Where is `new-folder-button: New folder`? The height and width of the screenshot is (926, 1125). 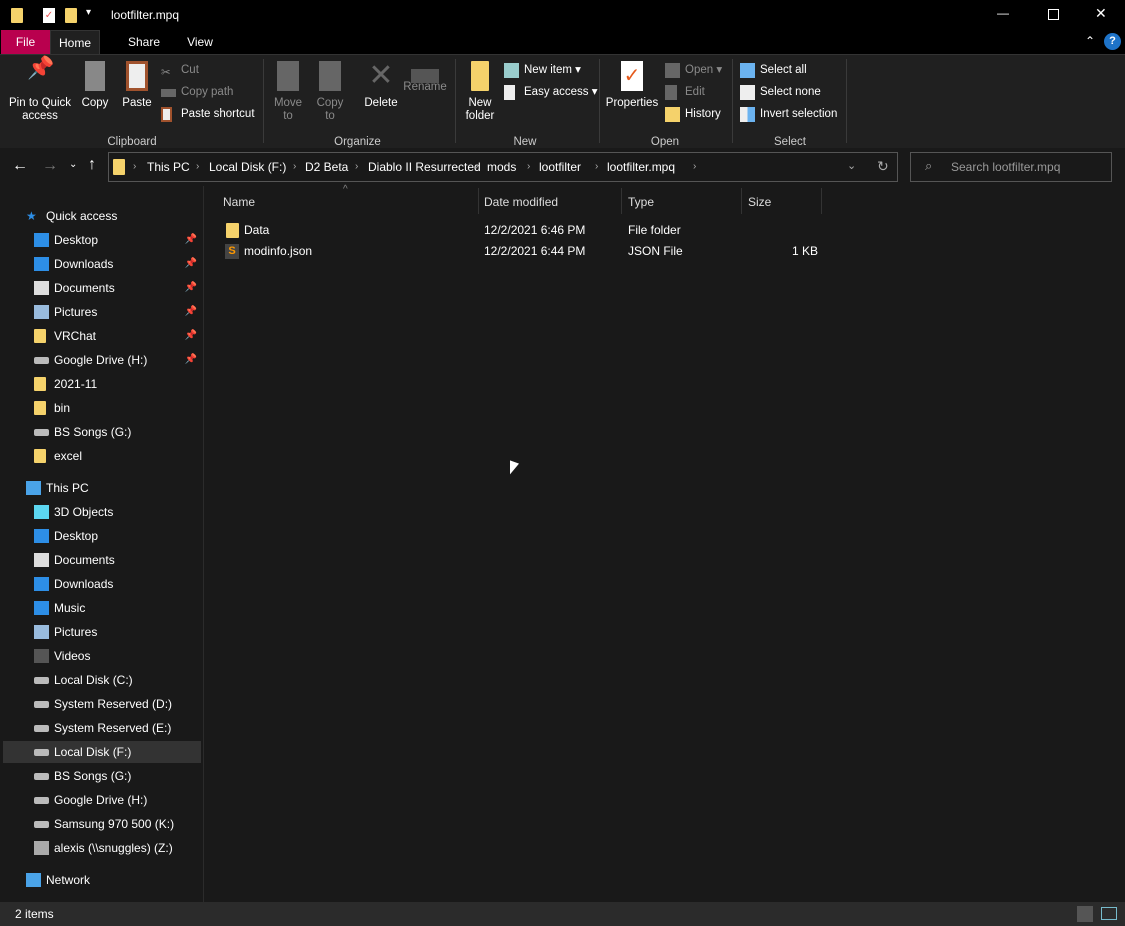
new-folder-button: New folder is located at coordinates (480, 92).